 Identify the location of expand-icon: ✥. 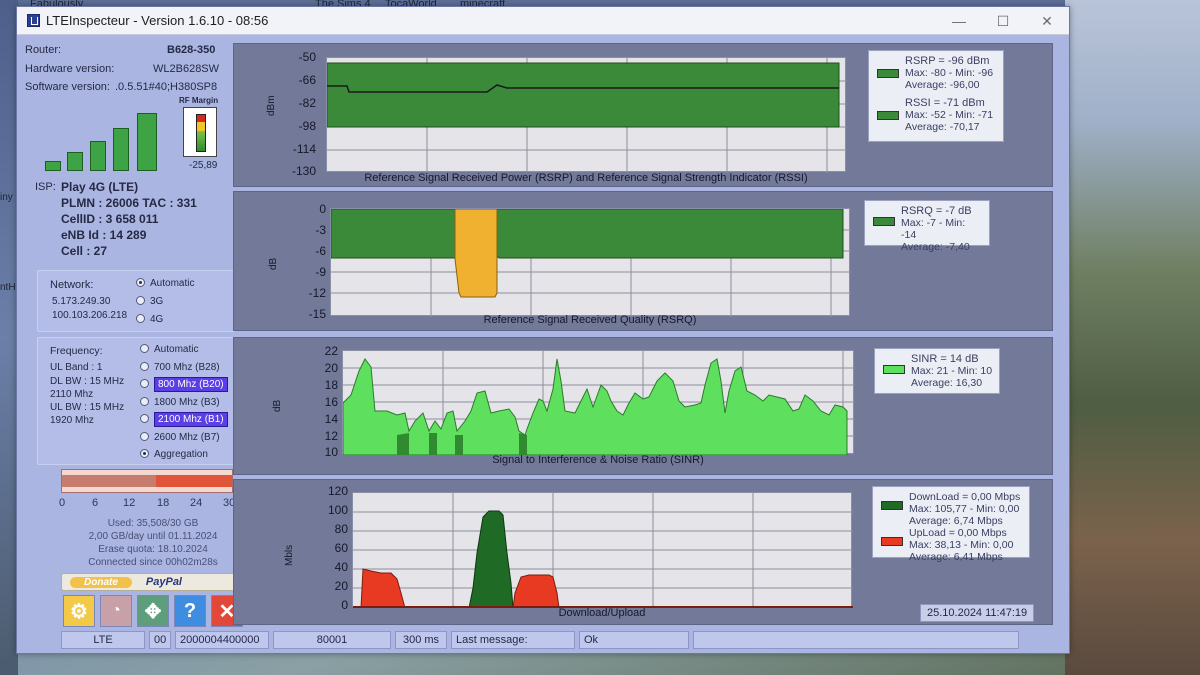
(153, 611).